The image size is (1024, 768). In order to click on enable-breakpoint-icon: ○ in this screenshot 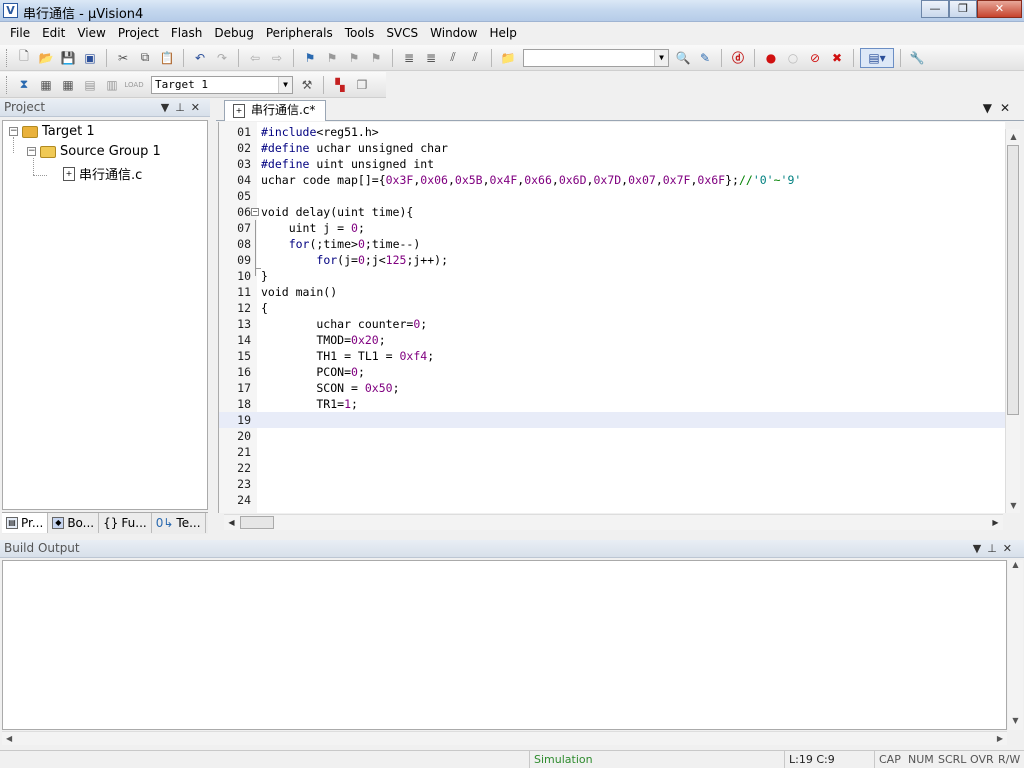, I will do `click(793, 58)`.